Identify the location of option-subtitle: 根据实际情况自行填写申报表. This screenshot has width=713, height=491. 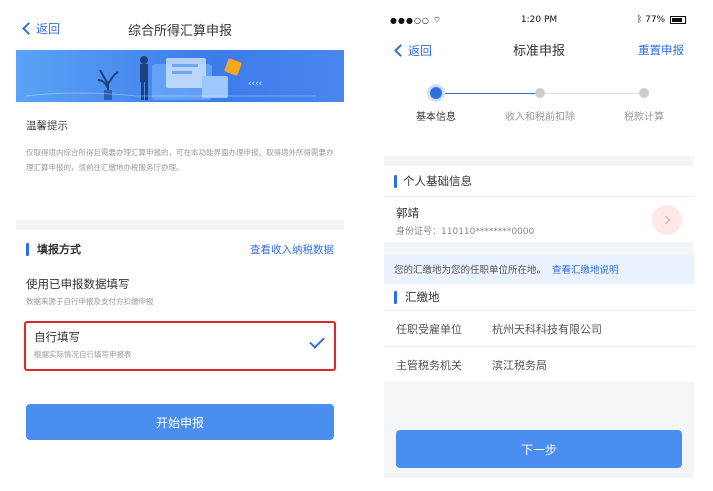
(83, 354).